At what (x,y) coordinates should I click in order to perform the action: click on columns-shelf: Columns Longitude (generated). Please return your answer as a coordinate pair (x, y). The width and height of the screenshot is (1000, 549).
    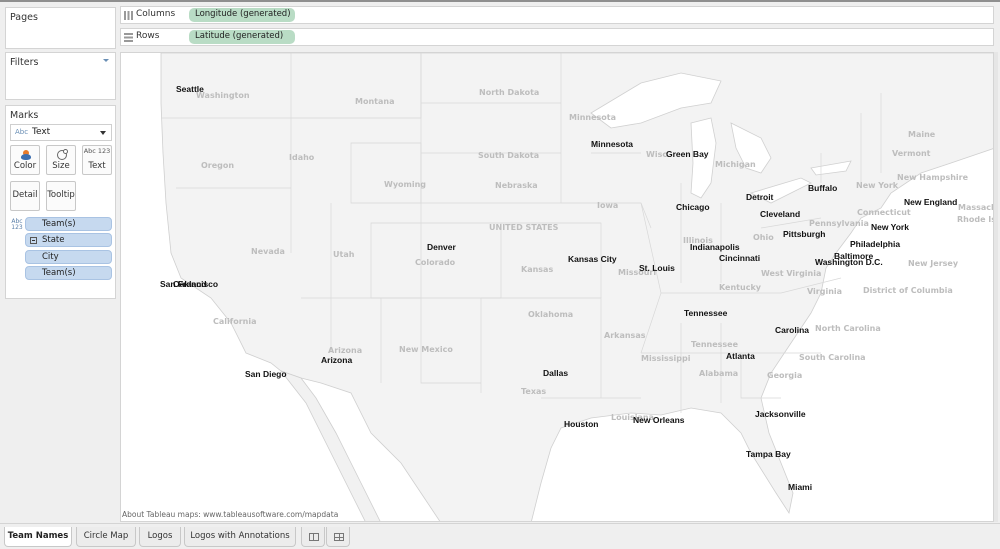
    Looking at the image, I should click on (557, 15).